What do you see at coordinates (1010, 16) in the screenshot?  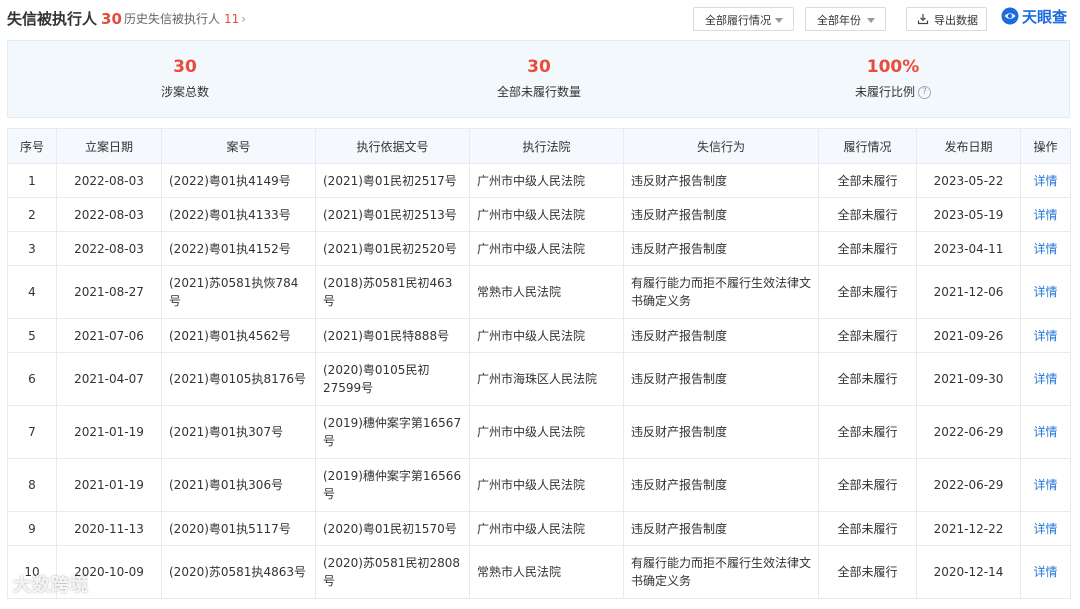 I see `logo-eye-icon` at bounding box center [1010, 16].